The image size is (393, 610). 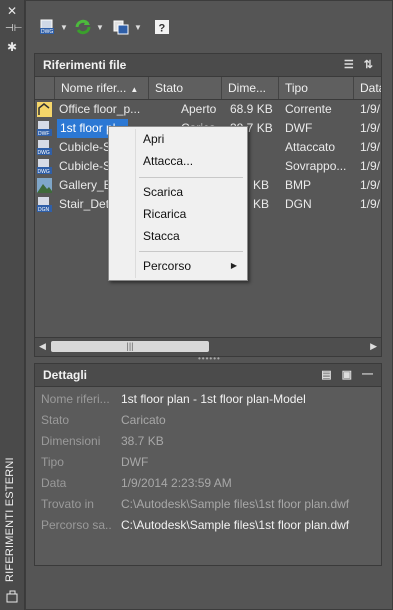 I want to click on properties-icon: ✱, so click(x=12, y=47).